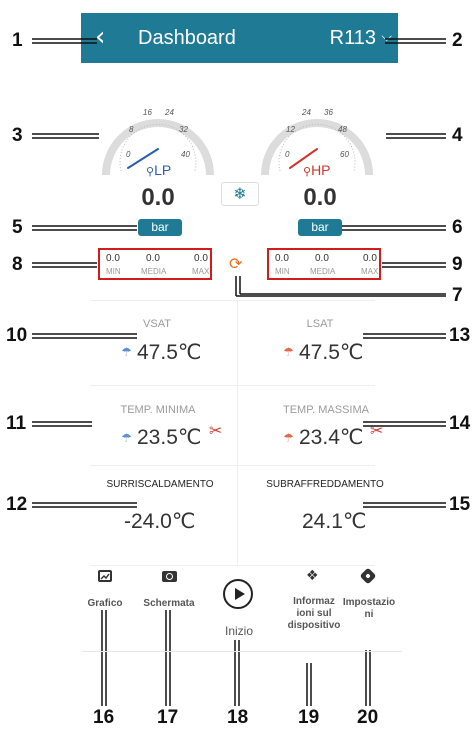  What do you see at coordinates (169, 604) in the screenshot?
I see `nav-schermata: Schermata` at bounding box center [169, 604].